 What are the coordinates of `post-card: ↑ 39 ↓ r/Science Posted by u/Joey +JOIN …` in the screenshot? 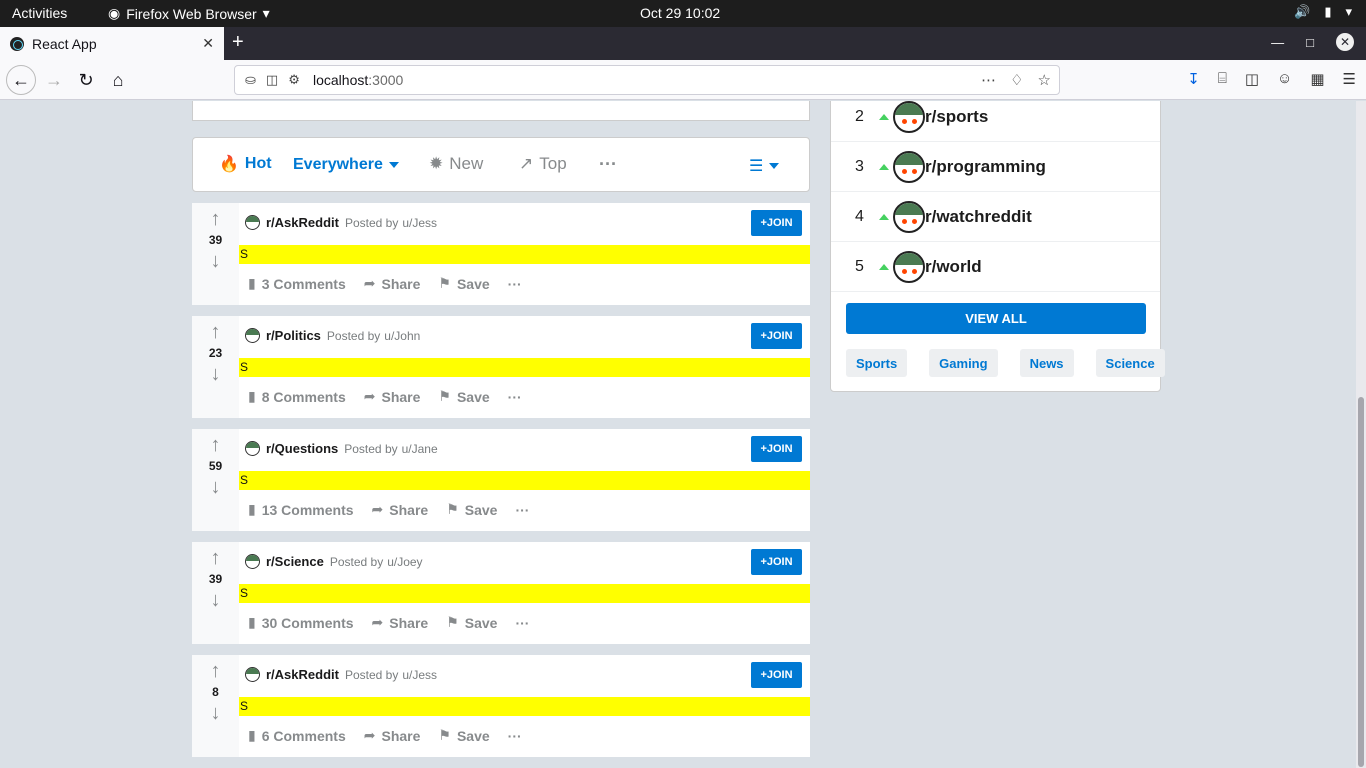 It's located at (501, 593).